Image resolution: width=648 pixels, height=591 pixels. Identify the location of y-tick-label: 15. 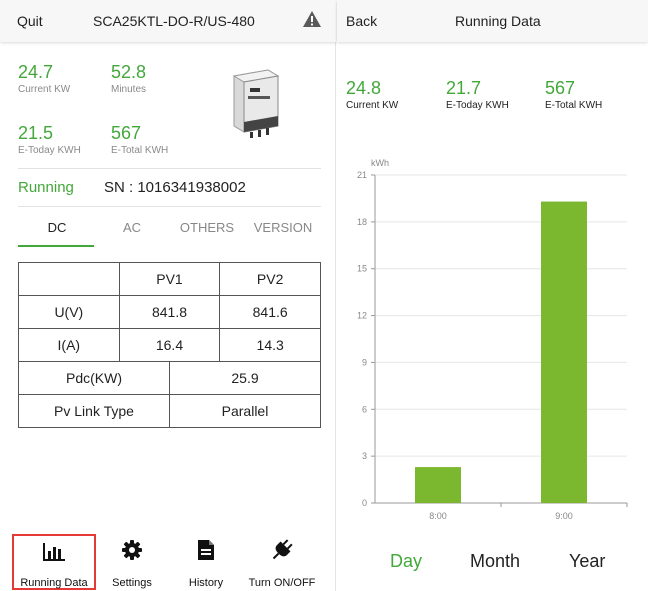
(362, 269).